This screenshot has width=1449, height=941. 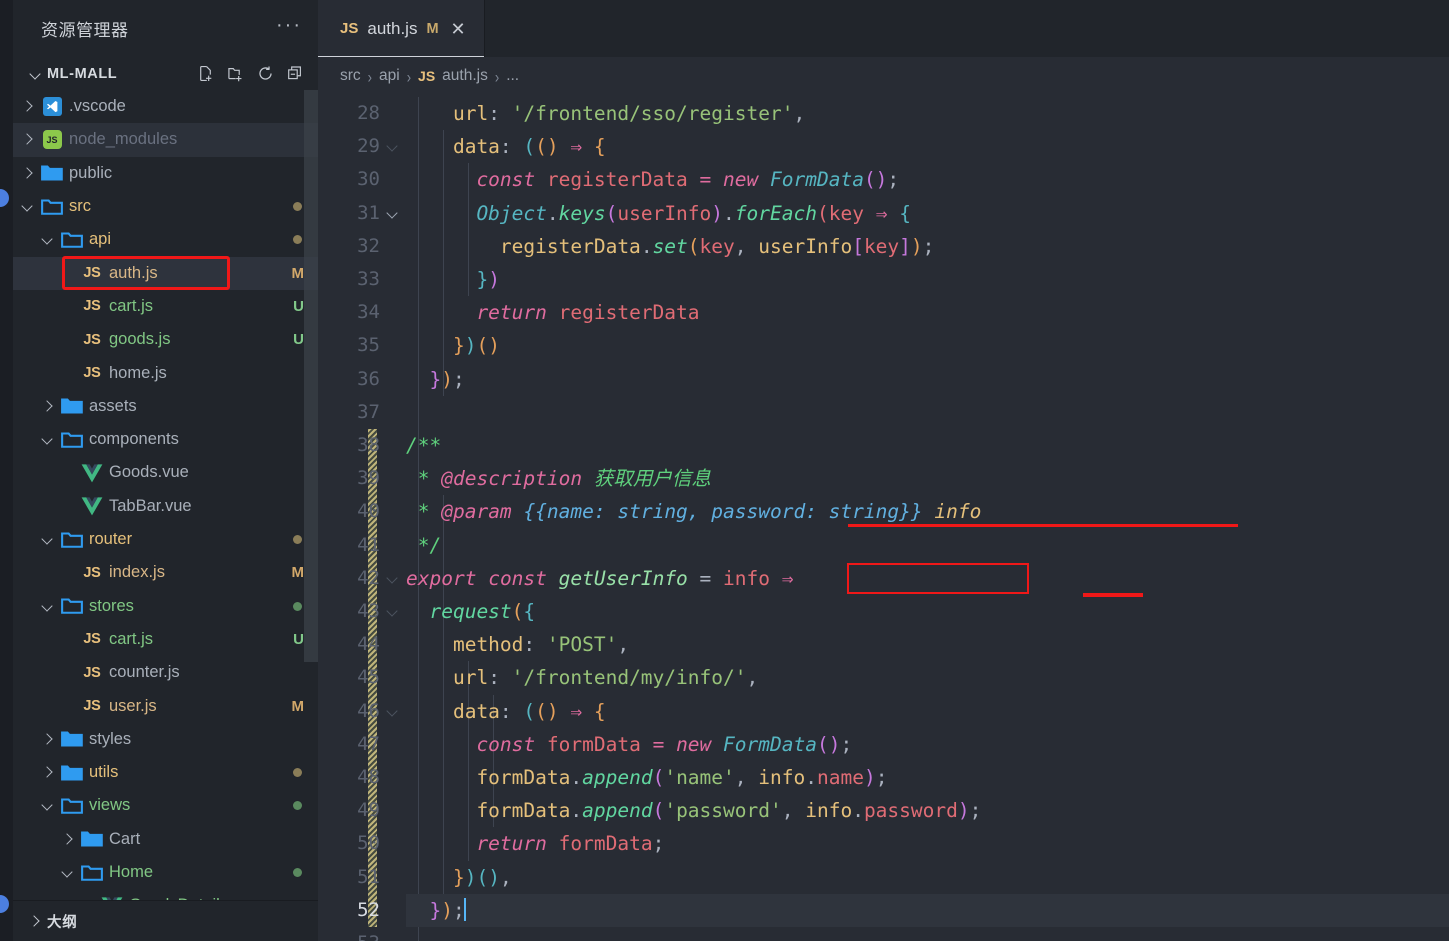 I want to click on chevron-right-icon: ›, so click(x=370, y=76).